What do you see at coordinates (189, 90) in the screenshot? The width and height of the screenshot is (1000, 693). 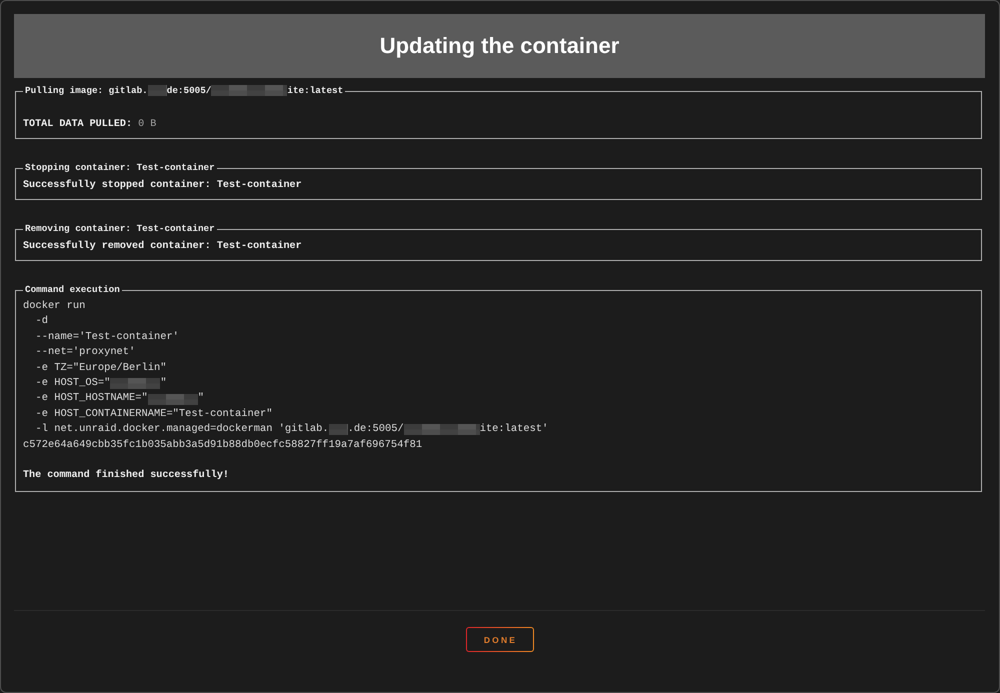 I see `section-legend: de:5005/` at bounding box center [189, 90].